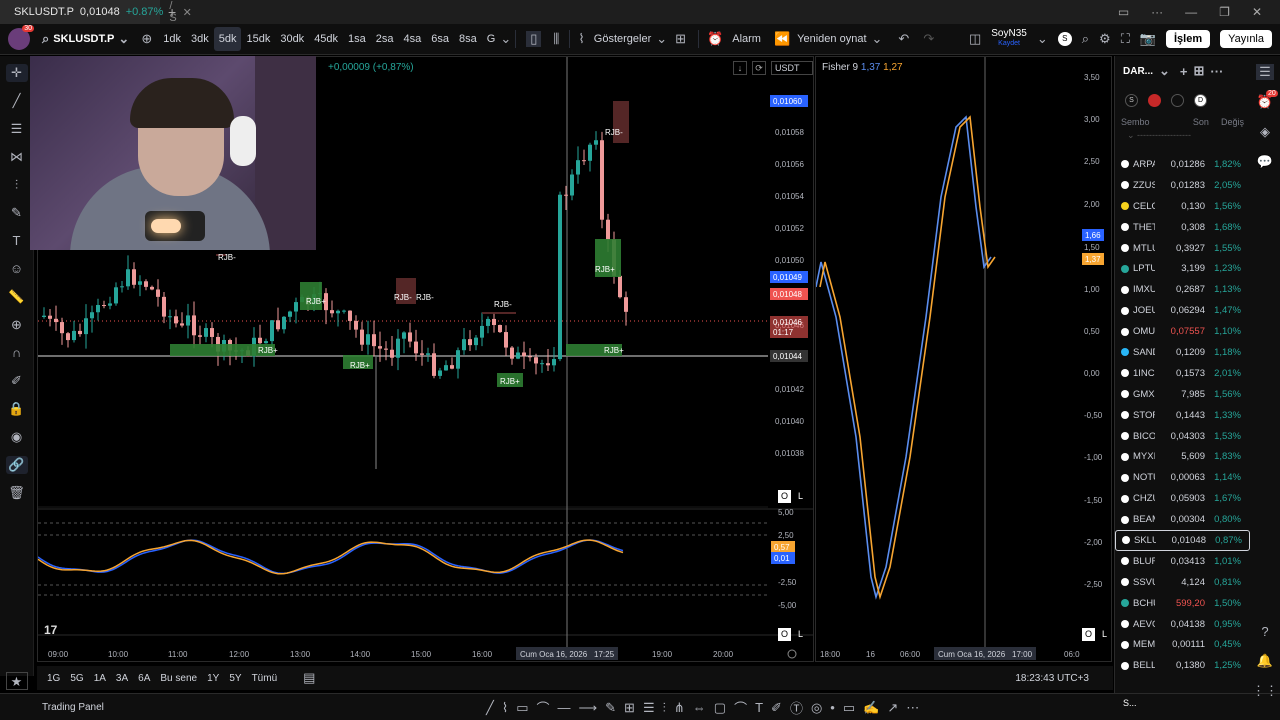  Describe the element at coordinates (1157, 12) in the screenshot. I see `more-icon: ···` at that location.